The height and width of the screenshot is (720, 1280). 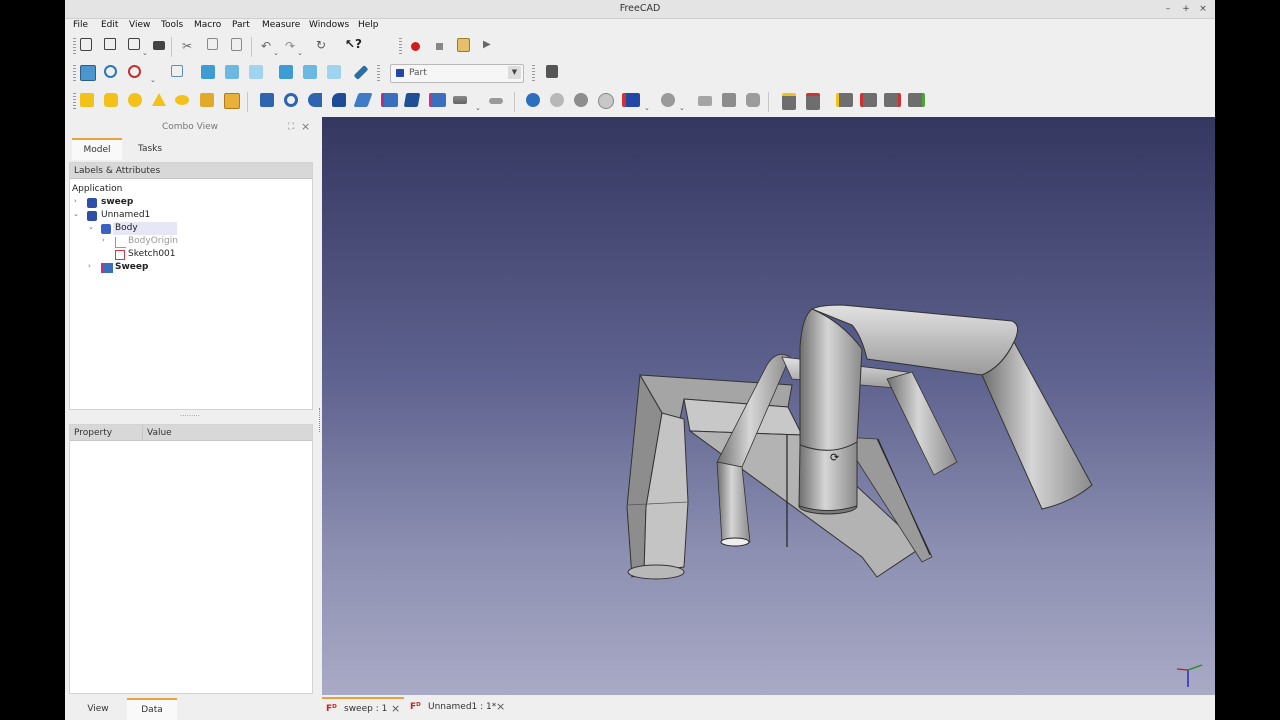 What do you see at coordinates (290, 46) in the screenshot?
I see `redo-icon: ↷` at bounding box center [290, 46].